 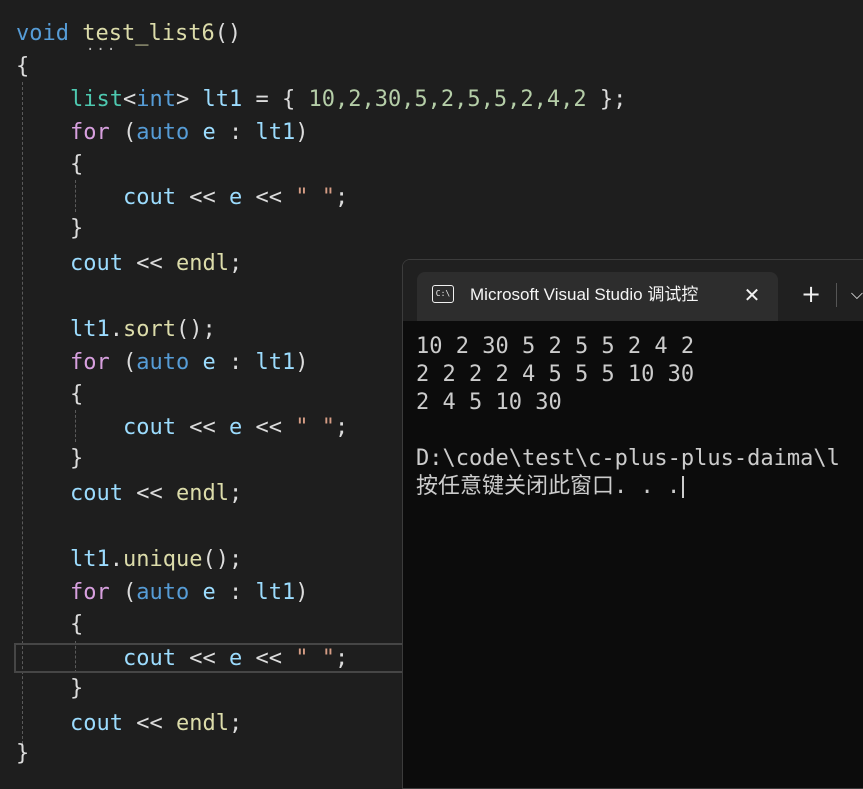 I want to click on console-line: 10 2 30 5 2 5 5 2 4 2, so click(x=555, y=346).